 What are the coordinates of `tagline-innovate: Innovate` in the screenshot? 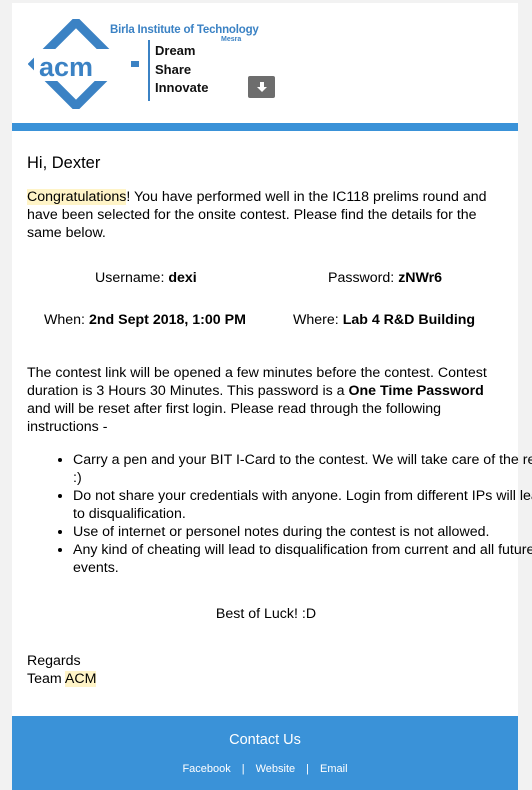 It's located at (182, 87).